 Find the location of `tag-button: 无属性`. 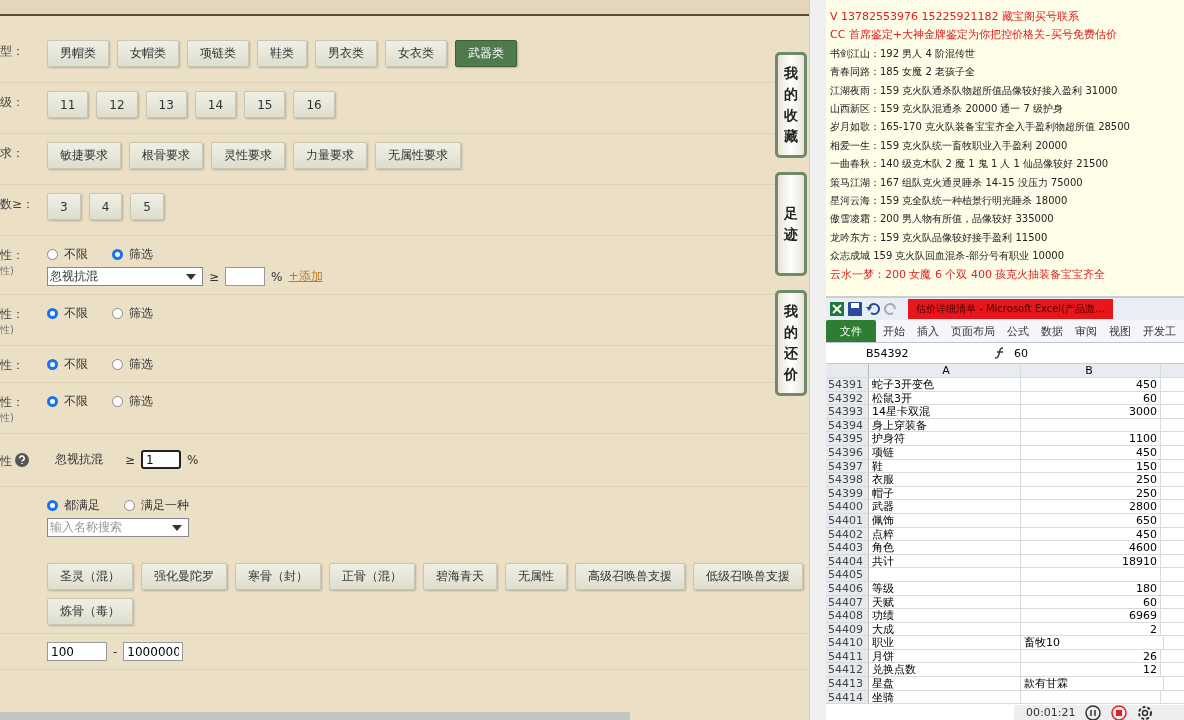

tag-button: 无属性 is located at coordinates (536, 576).